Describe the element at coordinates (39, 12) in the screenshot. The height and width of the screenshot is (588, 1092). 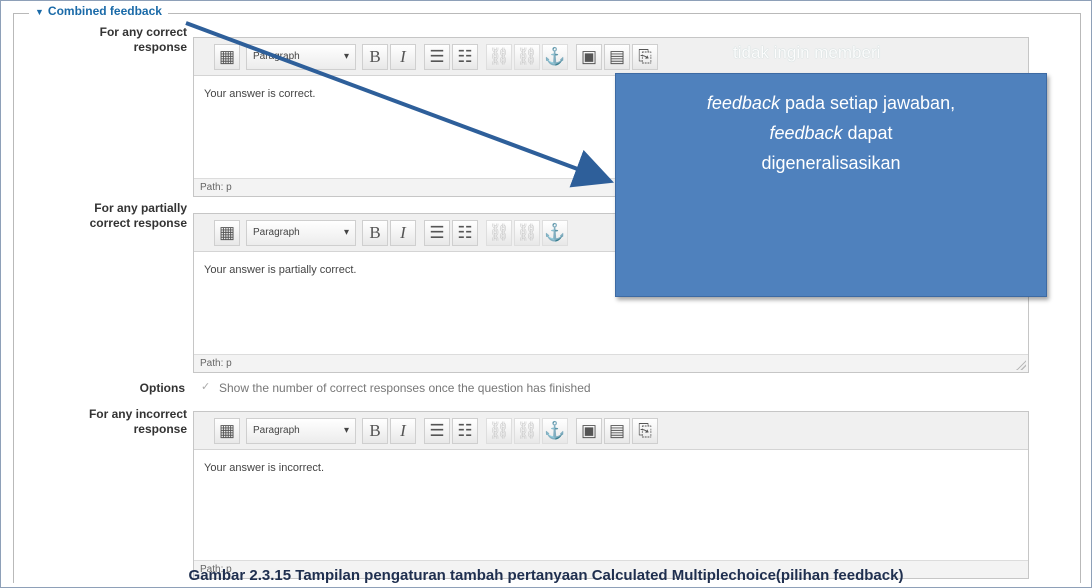
I see `collapse-triangle-icon: ▼` at that location.